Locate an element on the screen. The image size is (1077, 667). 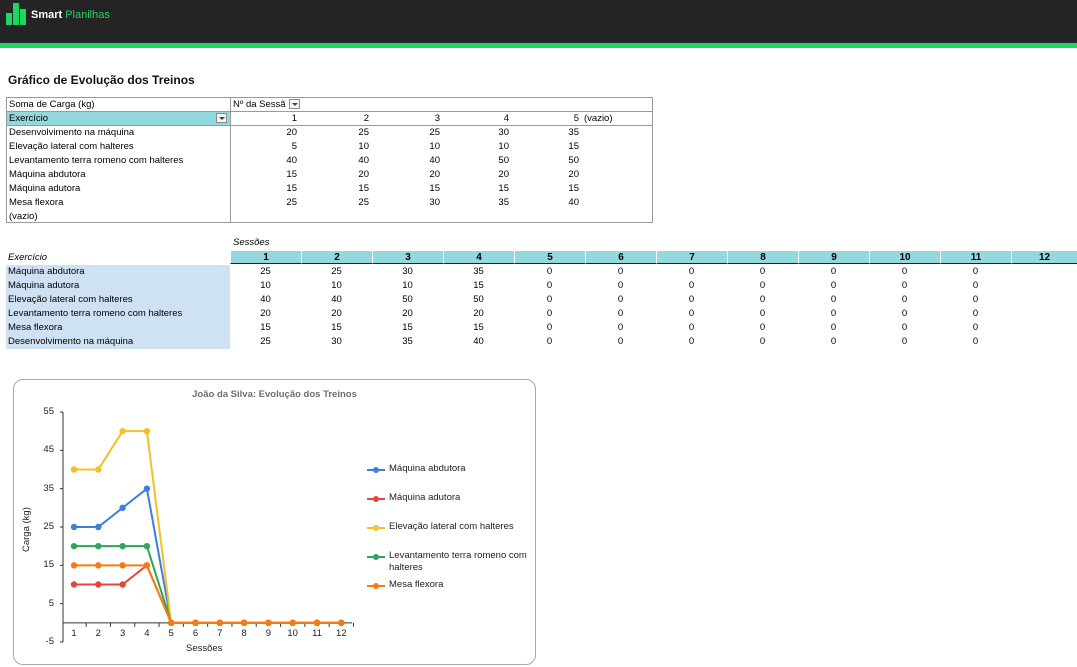
column-filter-dropdown-icon is located at coordinates (294, 104).